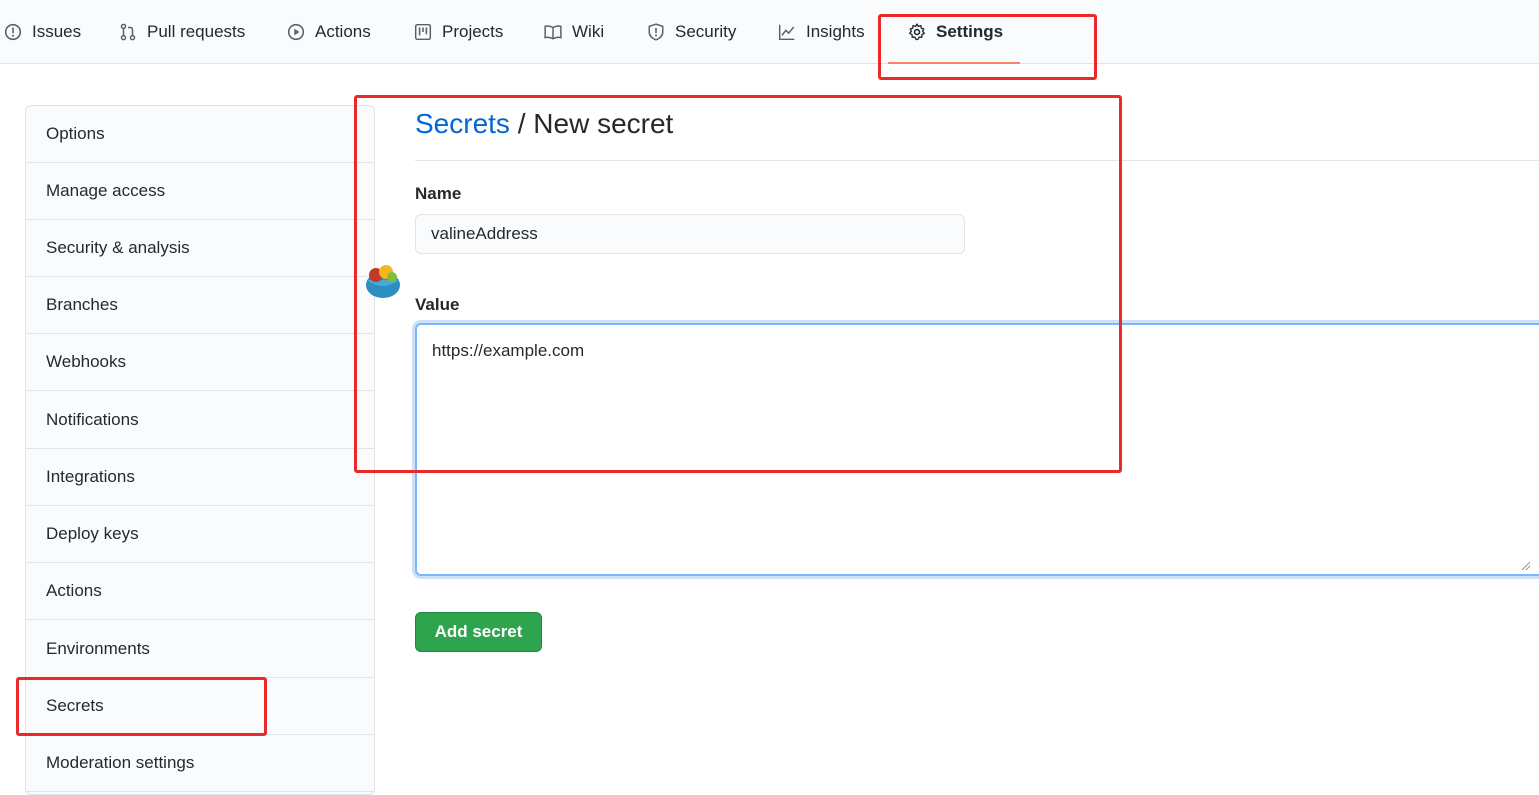  Describe the element at coordinates (13, 32) in the screenshot. I see `issue-icon` at that location.